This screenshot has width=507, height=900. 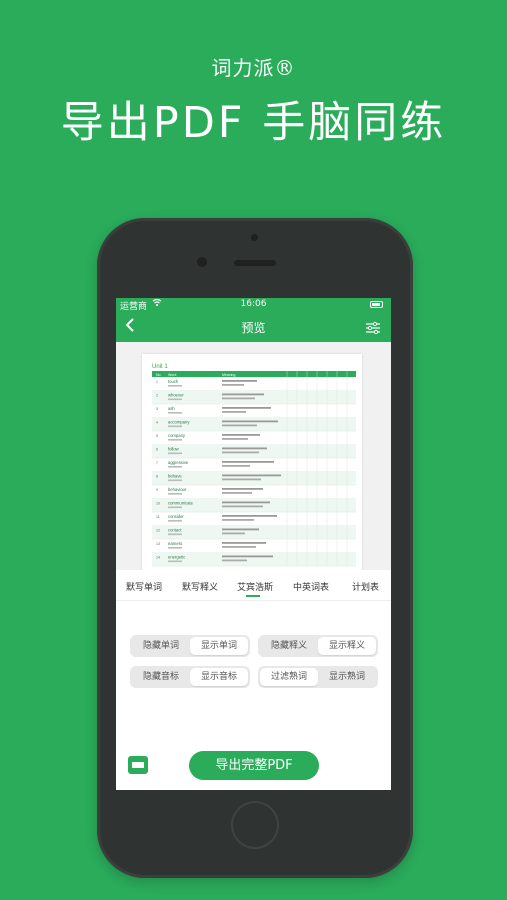 I want to click on nav-bar: 预览, so click(x=253, y=327).